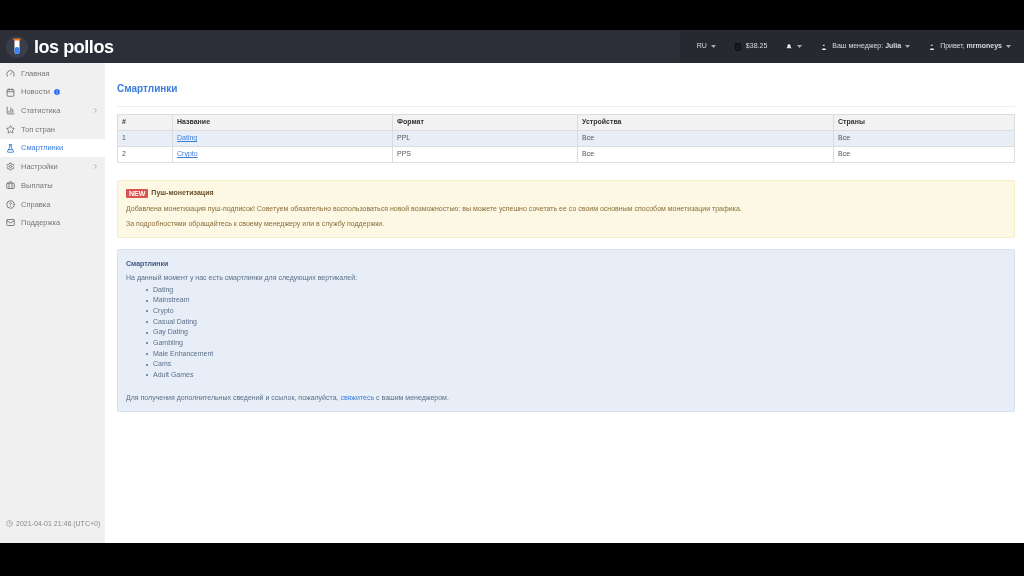  What do you see at coordinates (789, 46) in the screenshot?
I see `bell-icon` at bounding box center [789, 46].